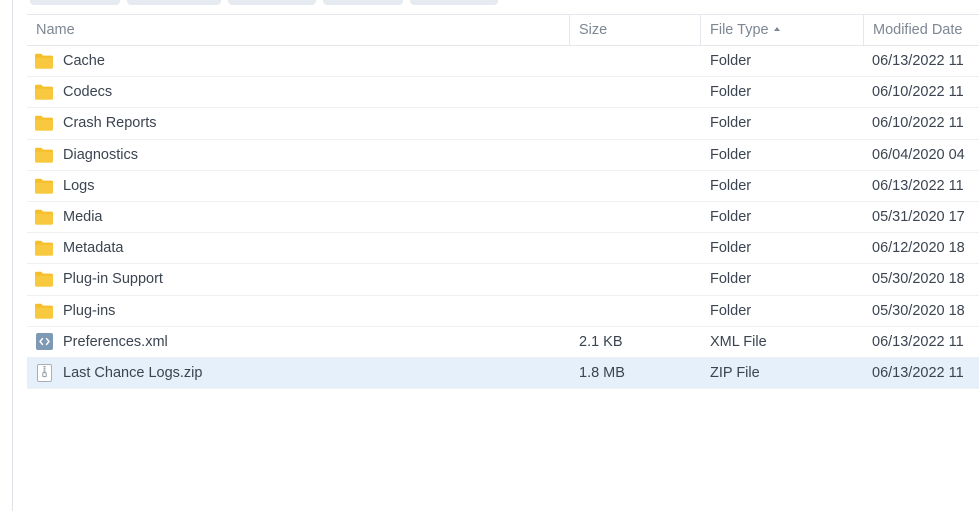 This screenshot has height=511, width=979. Describe the element at coordinates (44, 342) in the screenshot. I see `xml-file-icon` at that location.